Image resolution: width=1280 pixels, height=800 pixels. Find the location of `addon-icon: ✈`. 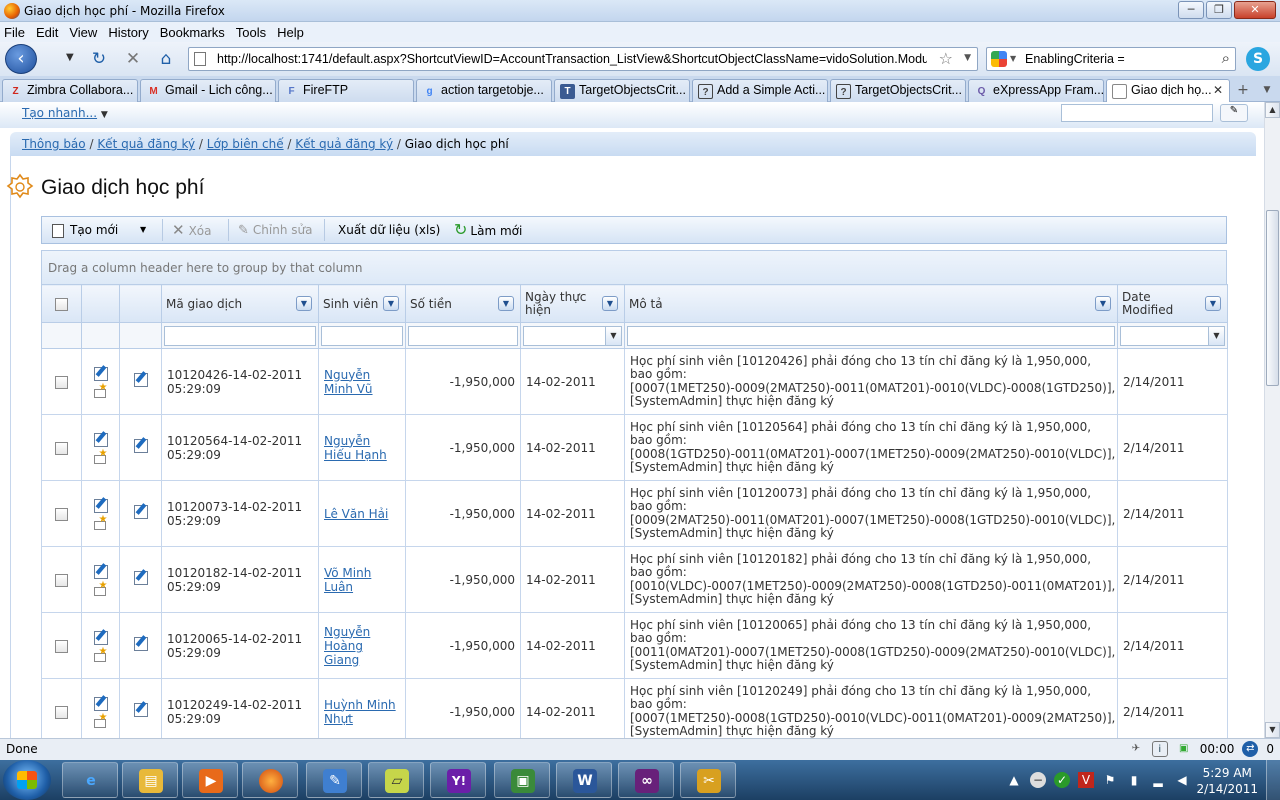

addon-icon: ✈ is located at coordinates (1136, 749).